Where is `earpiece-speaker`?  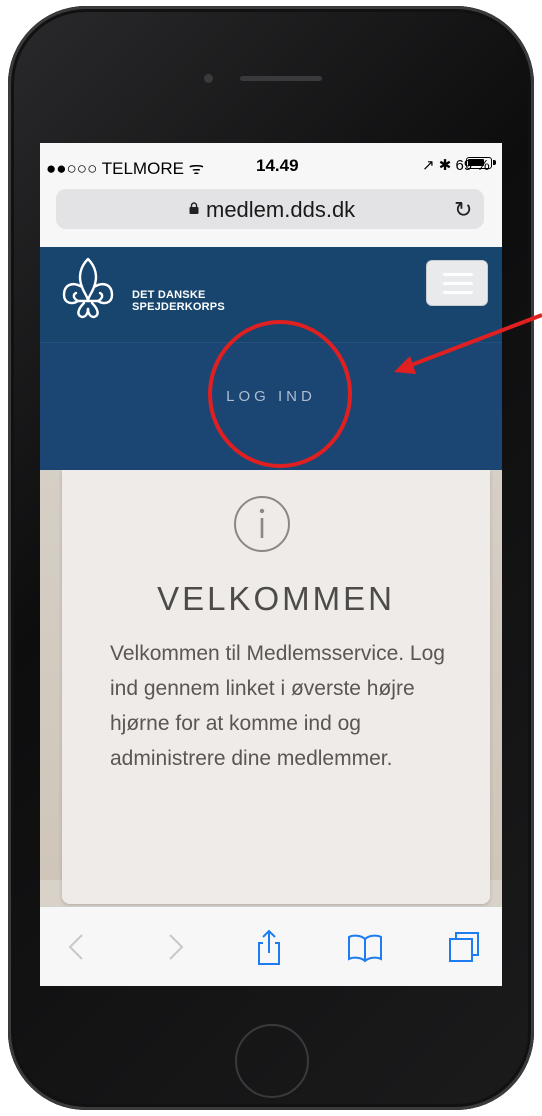 earpiece-speaker is located at coordinates (281, 78).